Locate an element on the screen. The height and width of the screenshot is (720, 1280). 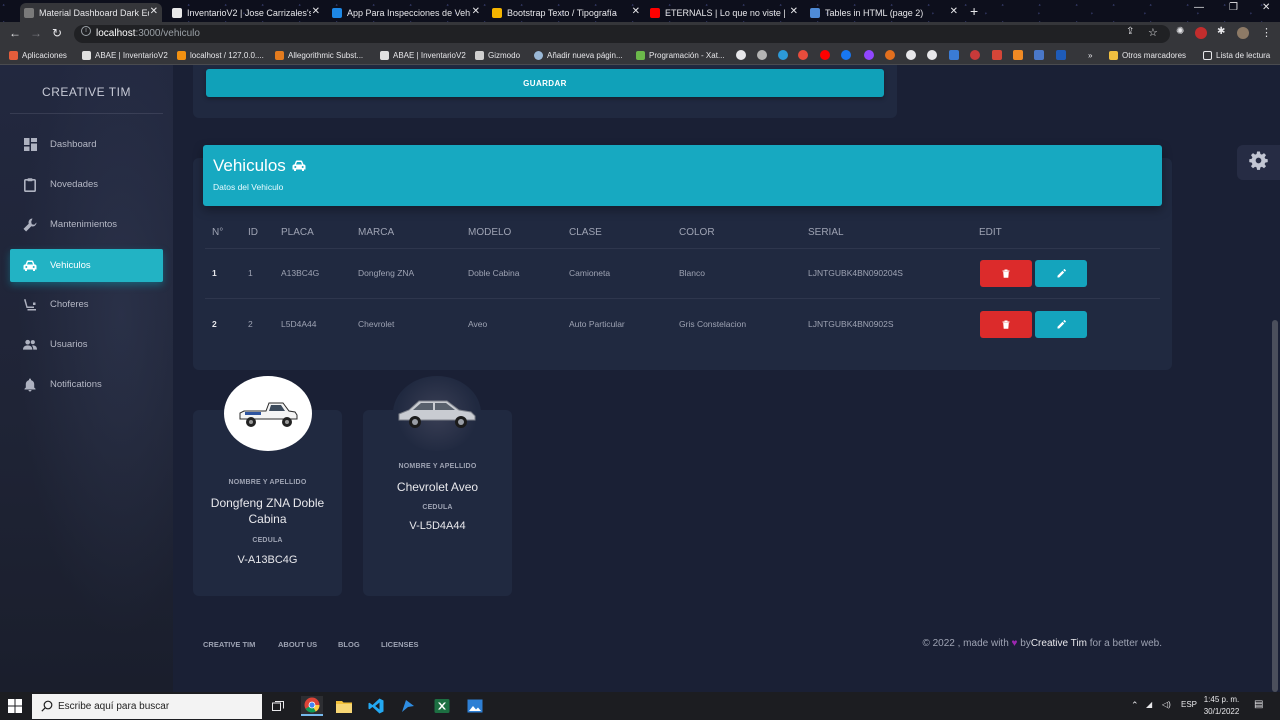
puzzle-icon: ✱ is located at coordinates (1221, 31).